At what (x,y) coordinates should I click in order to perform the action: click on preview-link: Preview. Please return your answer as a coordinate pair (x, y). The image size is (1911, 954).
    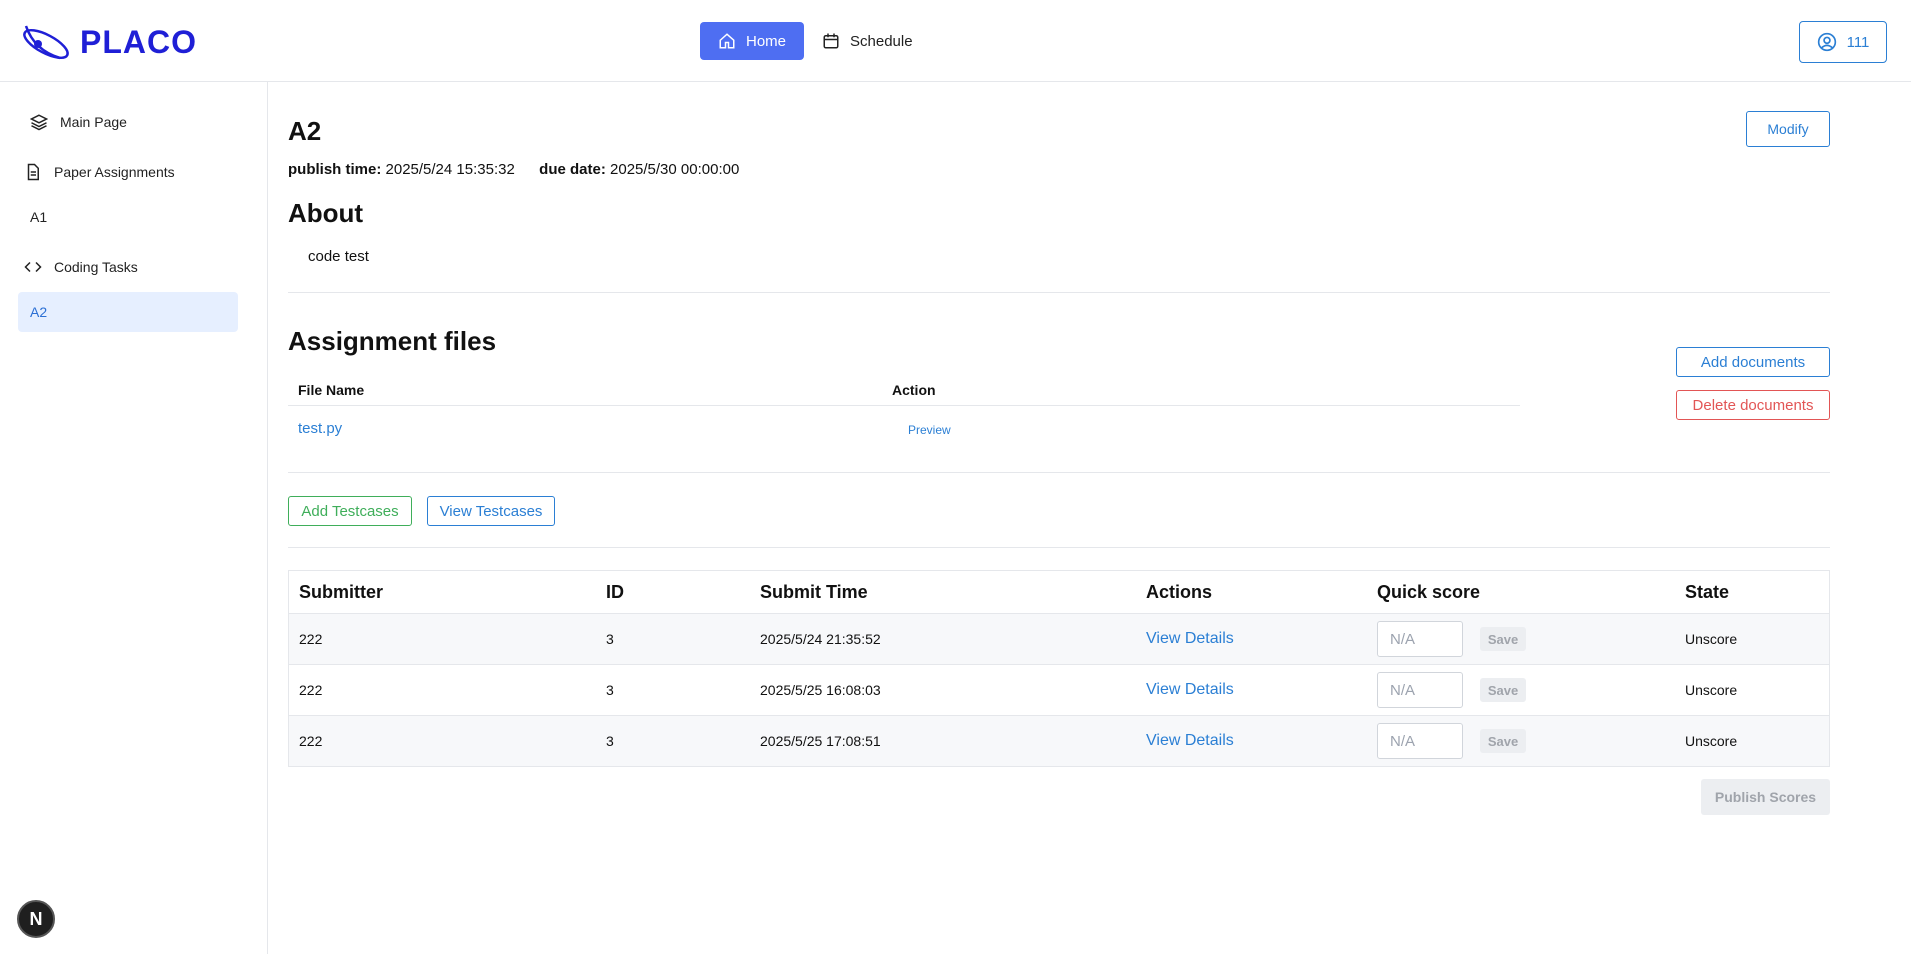
    Looking at the image, I should click on (929, 430).